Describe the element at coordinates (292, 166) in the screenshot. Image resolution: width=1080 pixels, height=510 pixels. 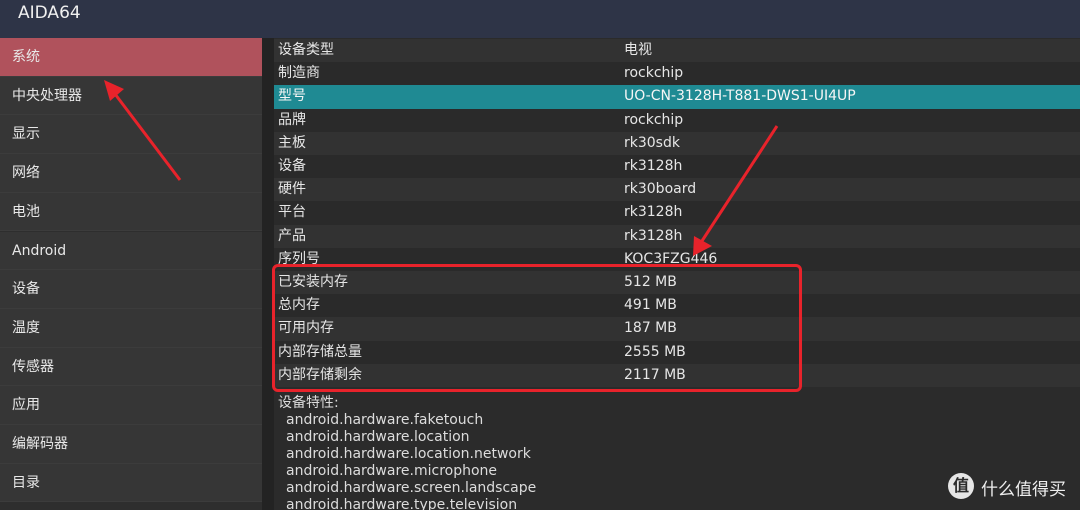
I see `row-key: 设备` at that location.